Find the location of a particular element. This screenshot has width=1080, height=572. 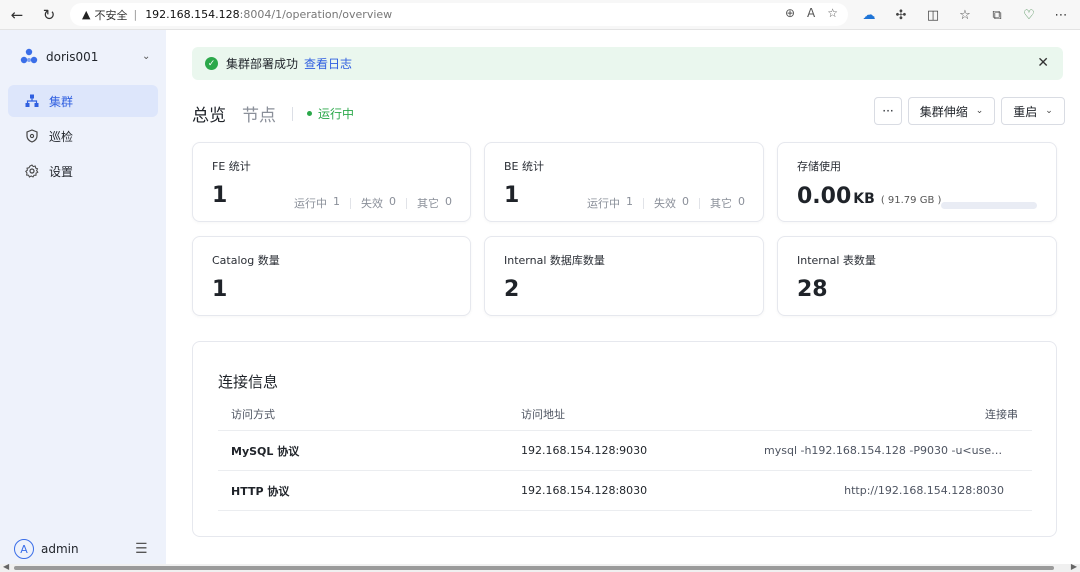

section-title: 连接信息 is located at coordinates (248, 382).